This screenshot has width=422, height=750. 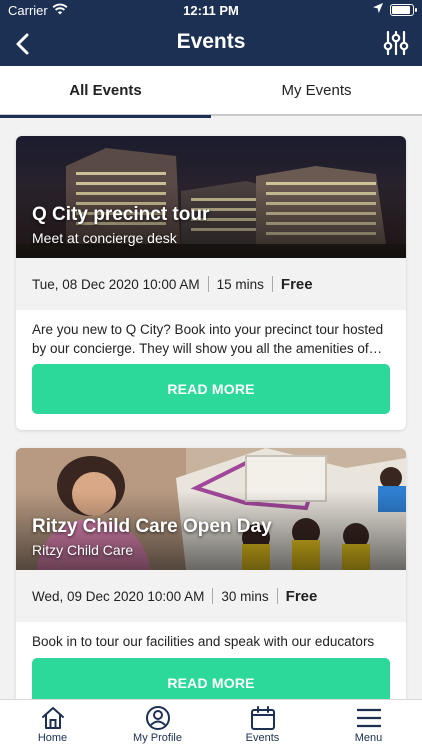 What do you see at coordinates (403, 10) in the screenshot?
I see `battery-icon` at bounding box center [403, 10].